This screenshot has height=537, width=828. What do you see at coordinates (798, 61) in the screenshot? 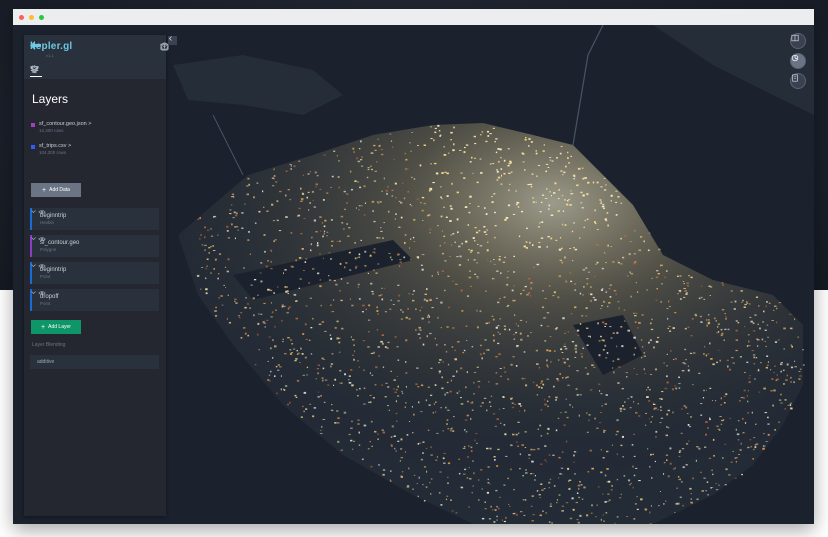
I see `3d-view-button` at bounding box center [798, 61].